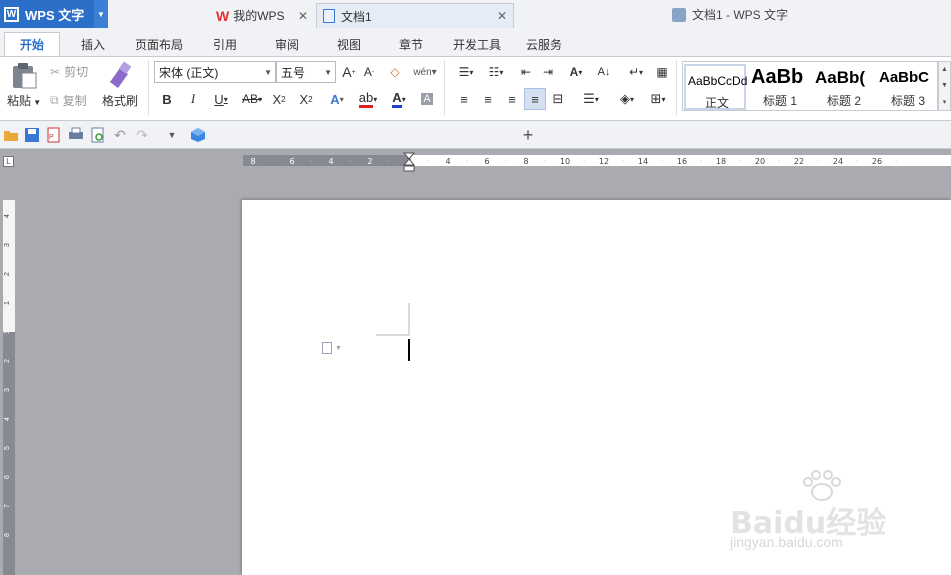 This screenshot has height=575, width=951. I want to click on tab-insert: 插入, so click(93, 44).